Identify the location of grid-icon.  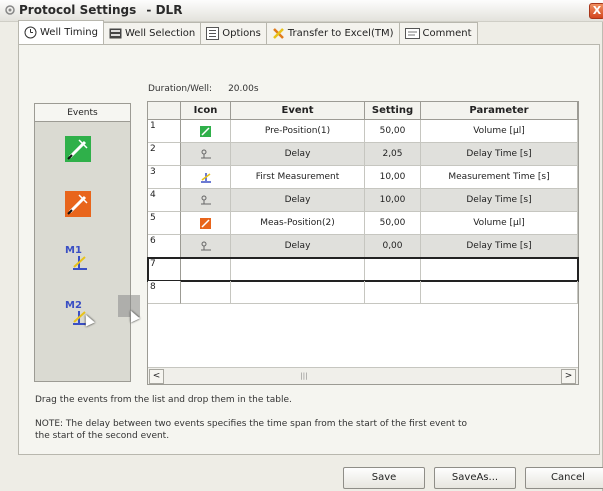
(115, 33).